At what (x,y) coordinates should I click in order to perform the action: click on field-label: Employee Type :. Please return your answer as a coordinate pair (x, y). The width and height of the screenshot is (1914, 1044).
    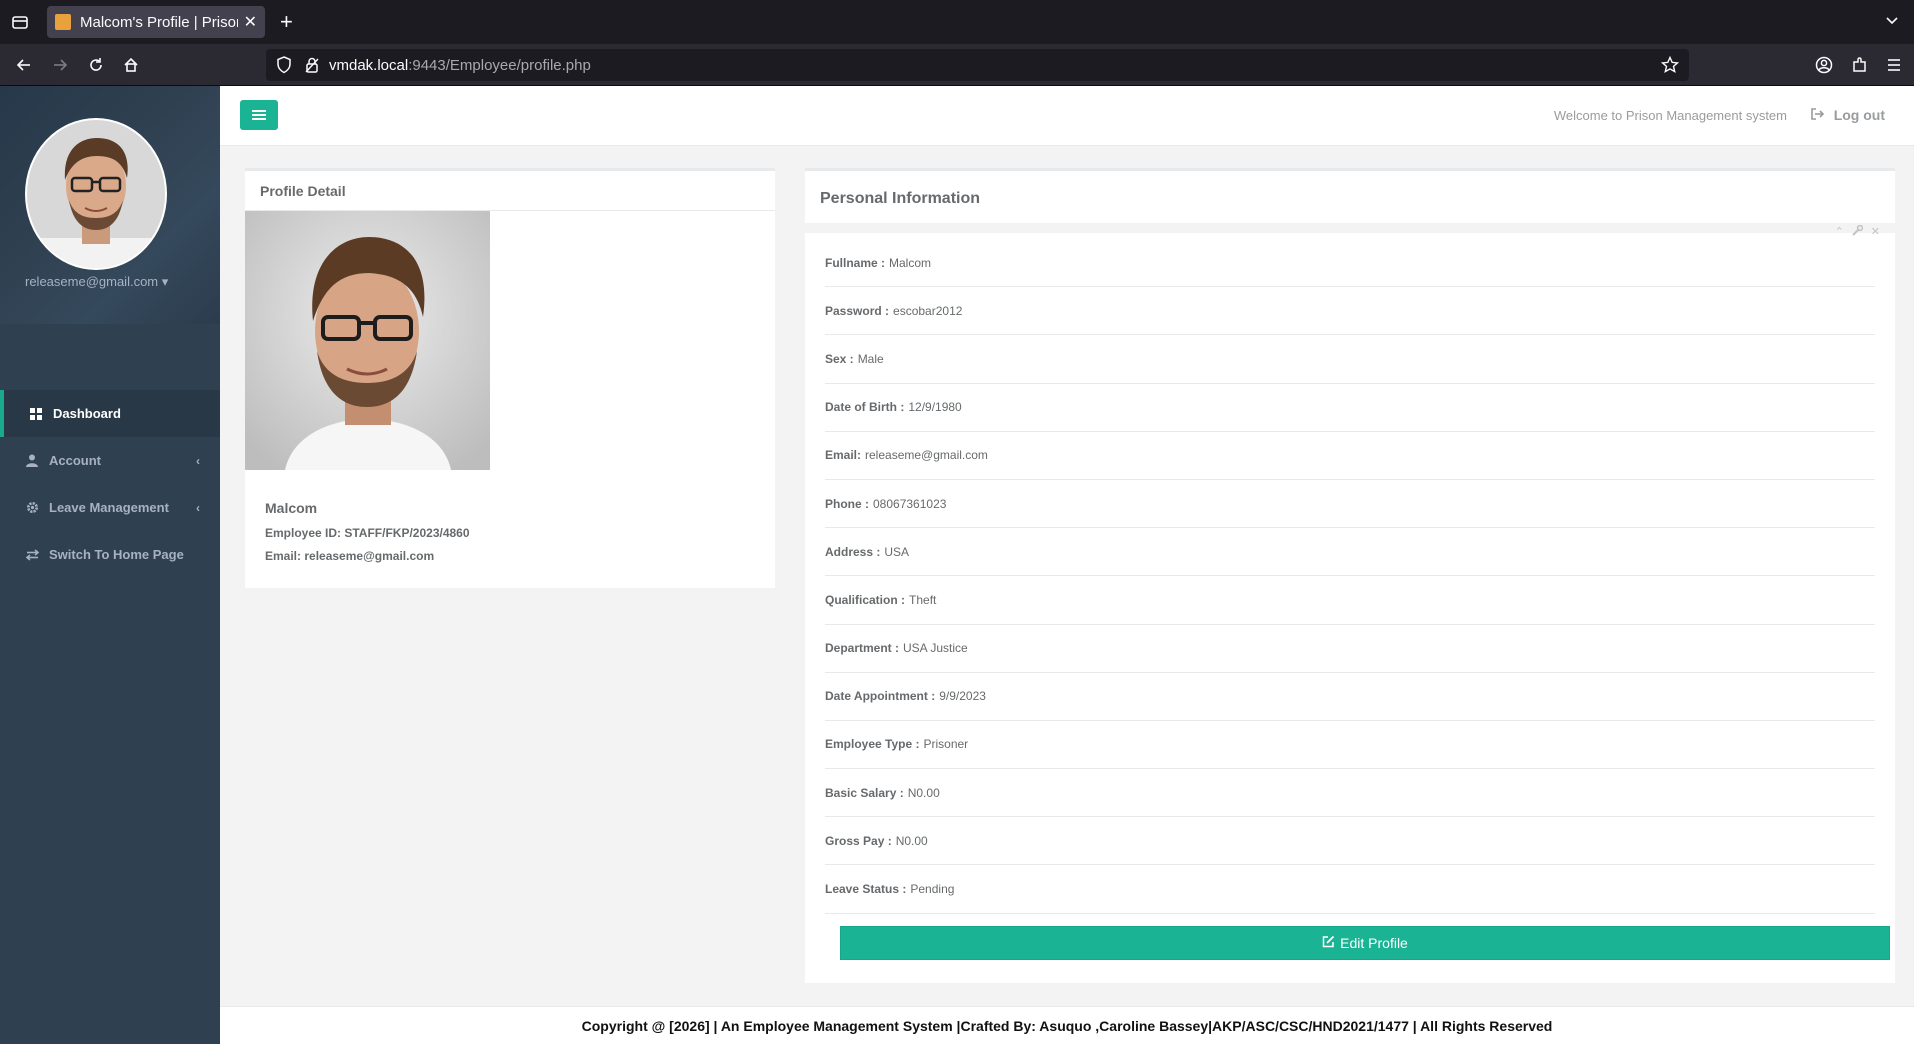
    Looking at the image, I should click on (872, 744).